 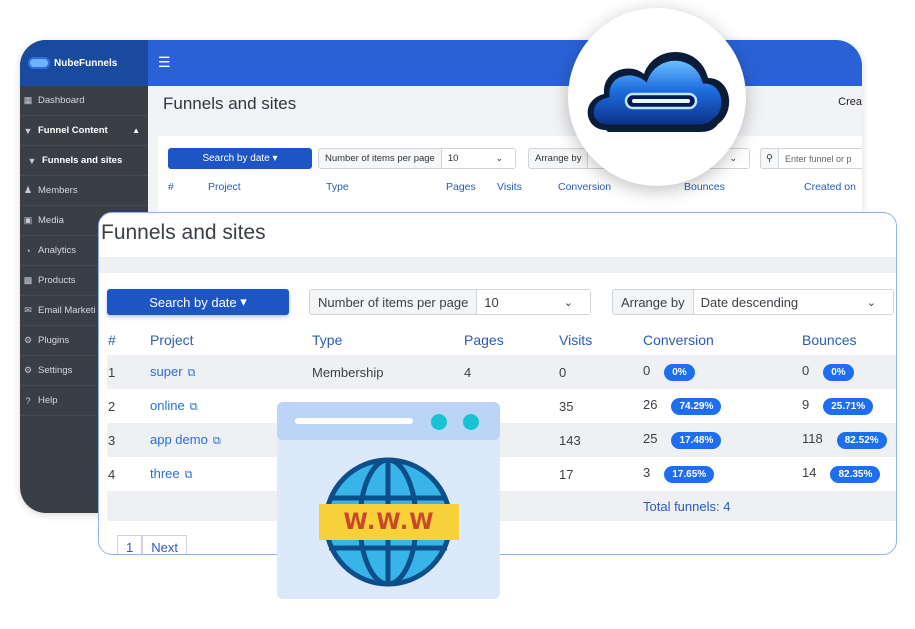 What do you see at coordinates (28, 100) in the screenshot?
I see `dashboard-icon: ▦` at bounding box center [28, 100].